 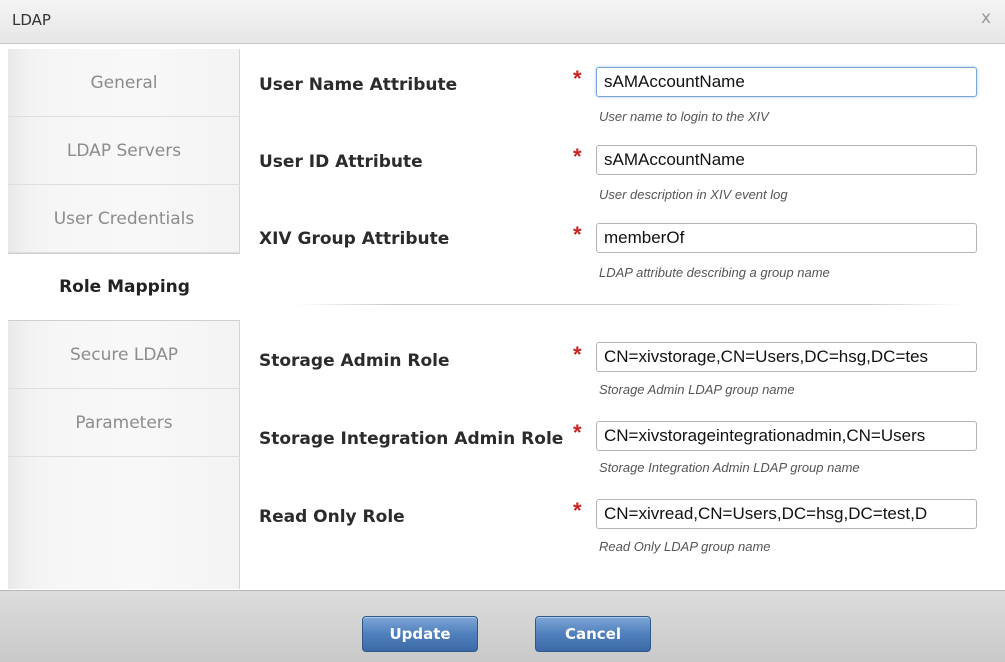 What do you see at coordinates (332, 517) in the screenshot?
I see `field-label: Read Only Role` at bounding box center [332, 517].